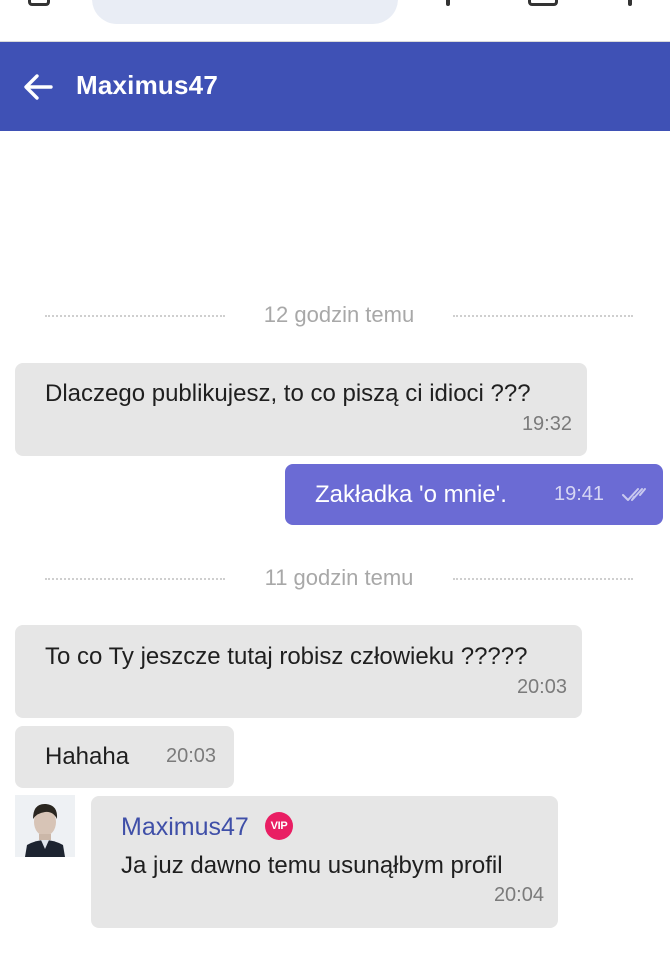  What do you see at coordinates (335, 86) in the screenshot?
I see `chat-header: Maximus47` at bounding box center [335, 86].